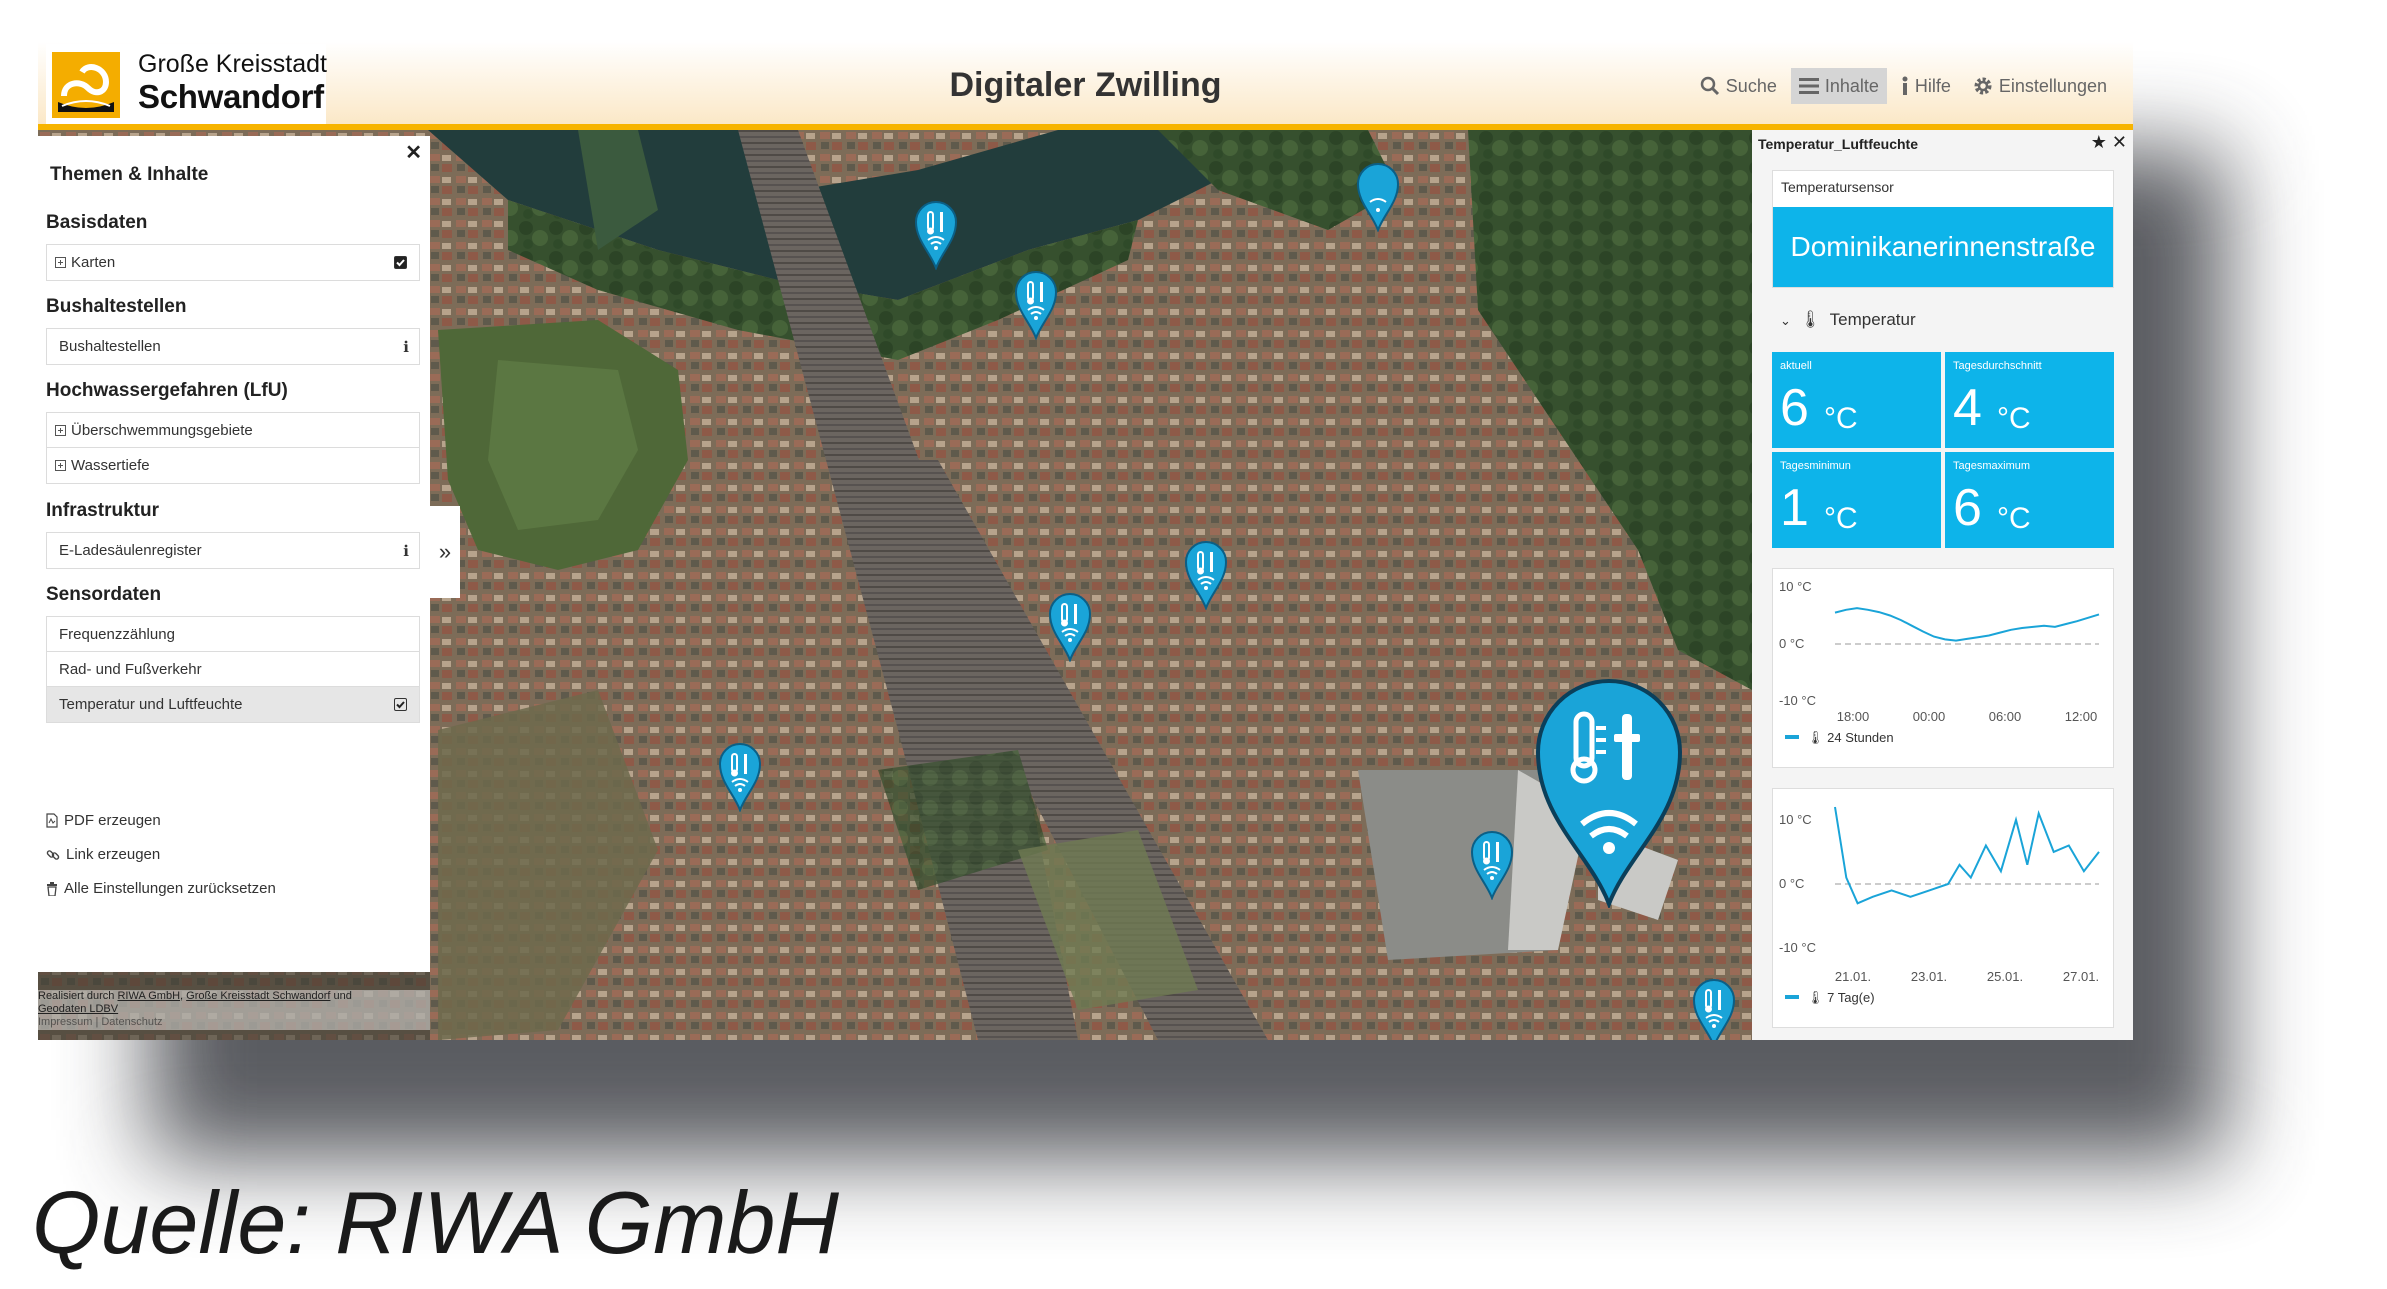 This screenshot has height=1289, width=2387. What do you see at coordinates (445, 552) in the screenshot?
I see `sidebar-toggle-double-chevron-icon: »` at bounding box center [445, 552].